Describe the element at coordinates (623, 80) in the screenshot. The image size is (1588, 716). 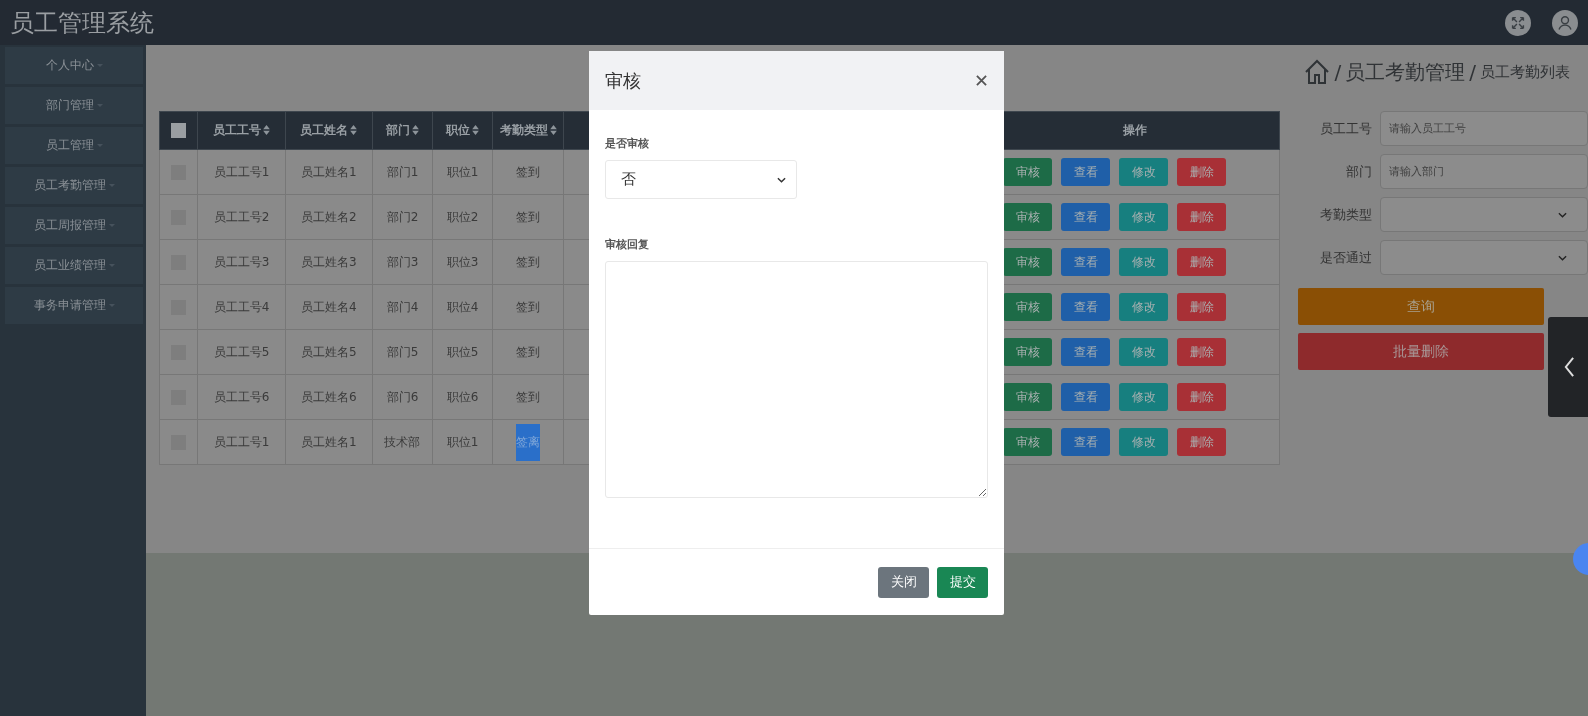
I see `dialog-title: 审核` at that location.